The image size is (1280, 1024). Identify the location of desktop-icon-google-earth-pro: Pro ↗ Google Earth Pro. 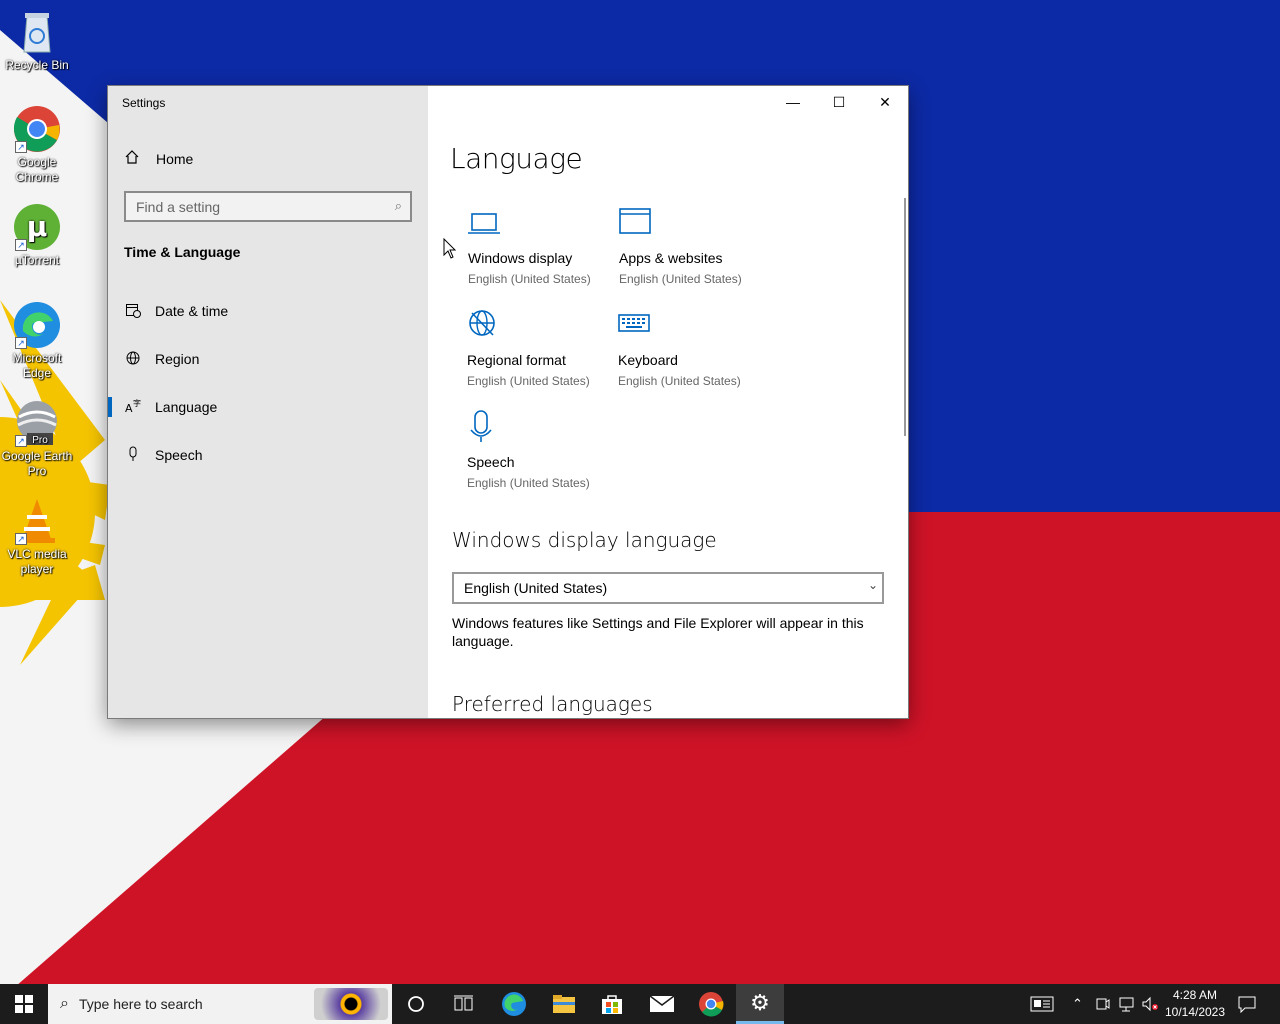
(37, 439).